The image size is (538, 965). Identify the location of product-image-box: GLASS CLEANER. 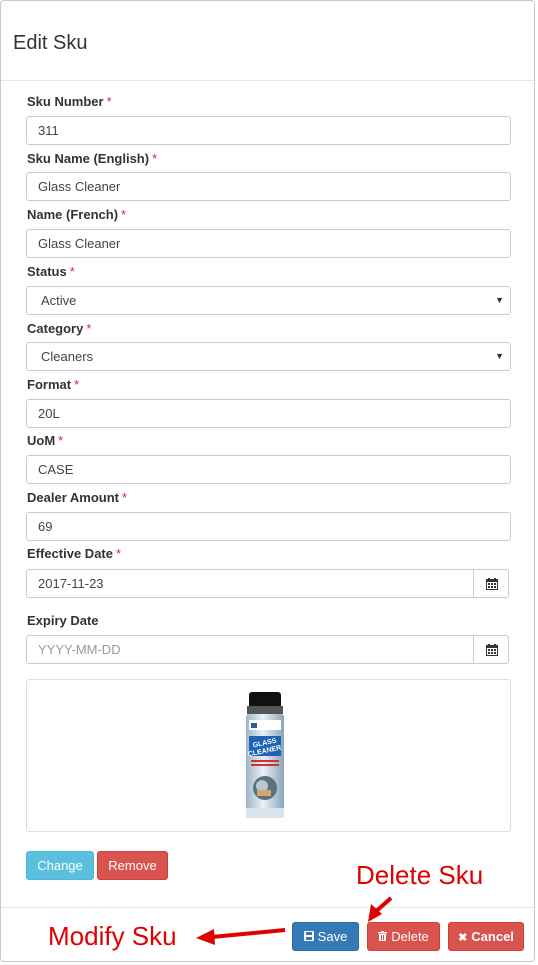
(268, 755).